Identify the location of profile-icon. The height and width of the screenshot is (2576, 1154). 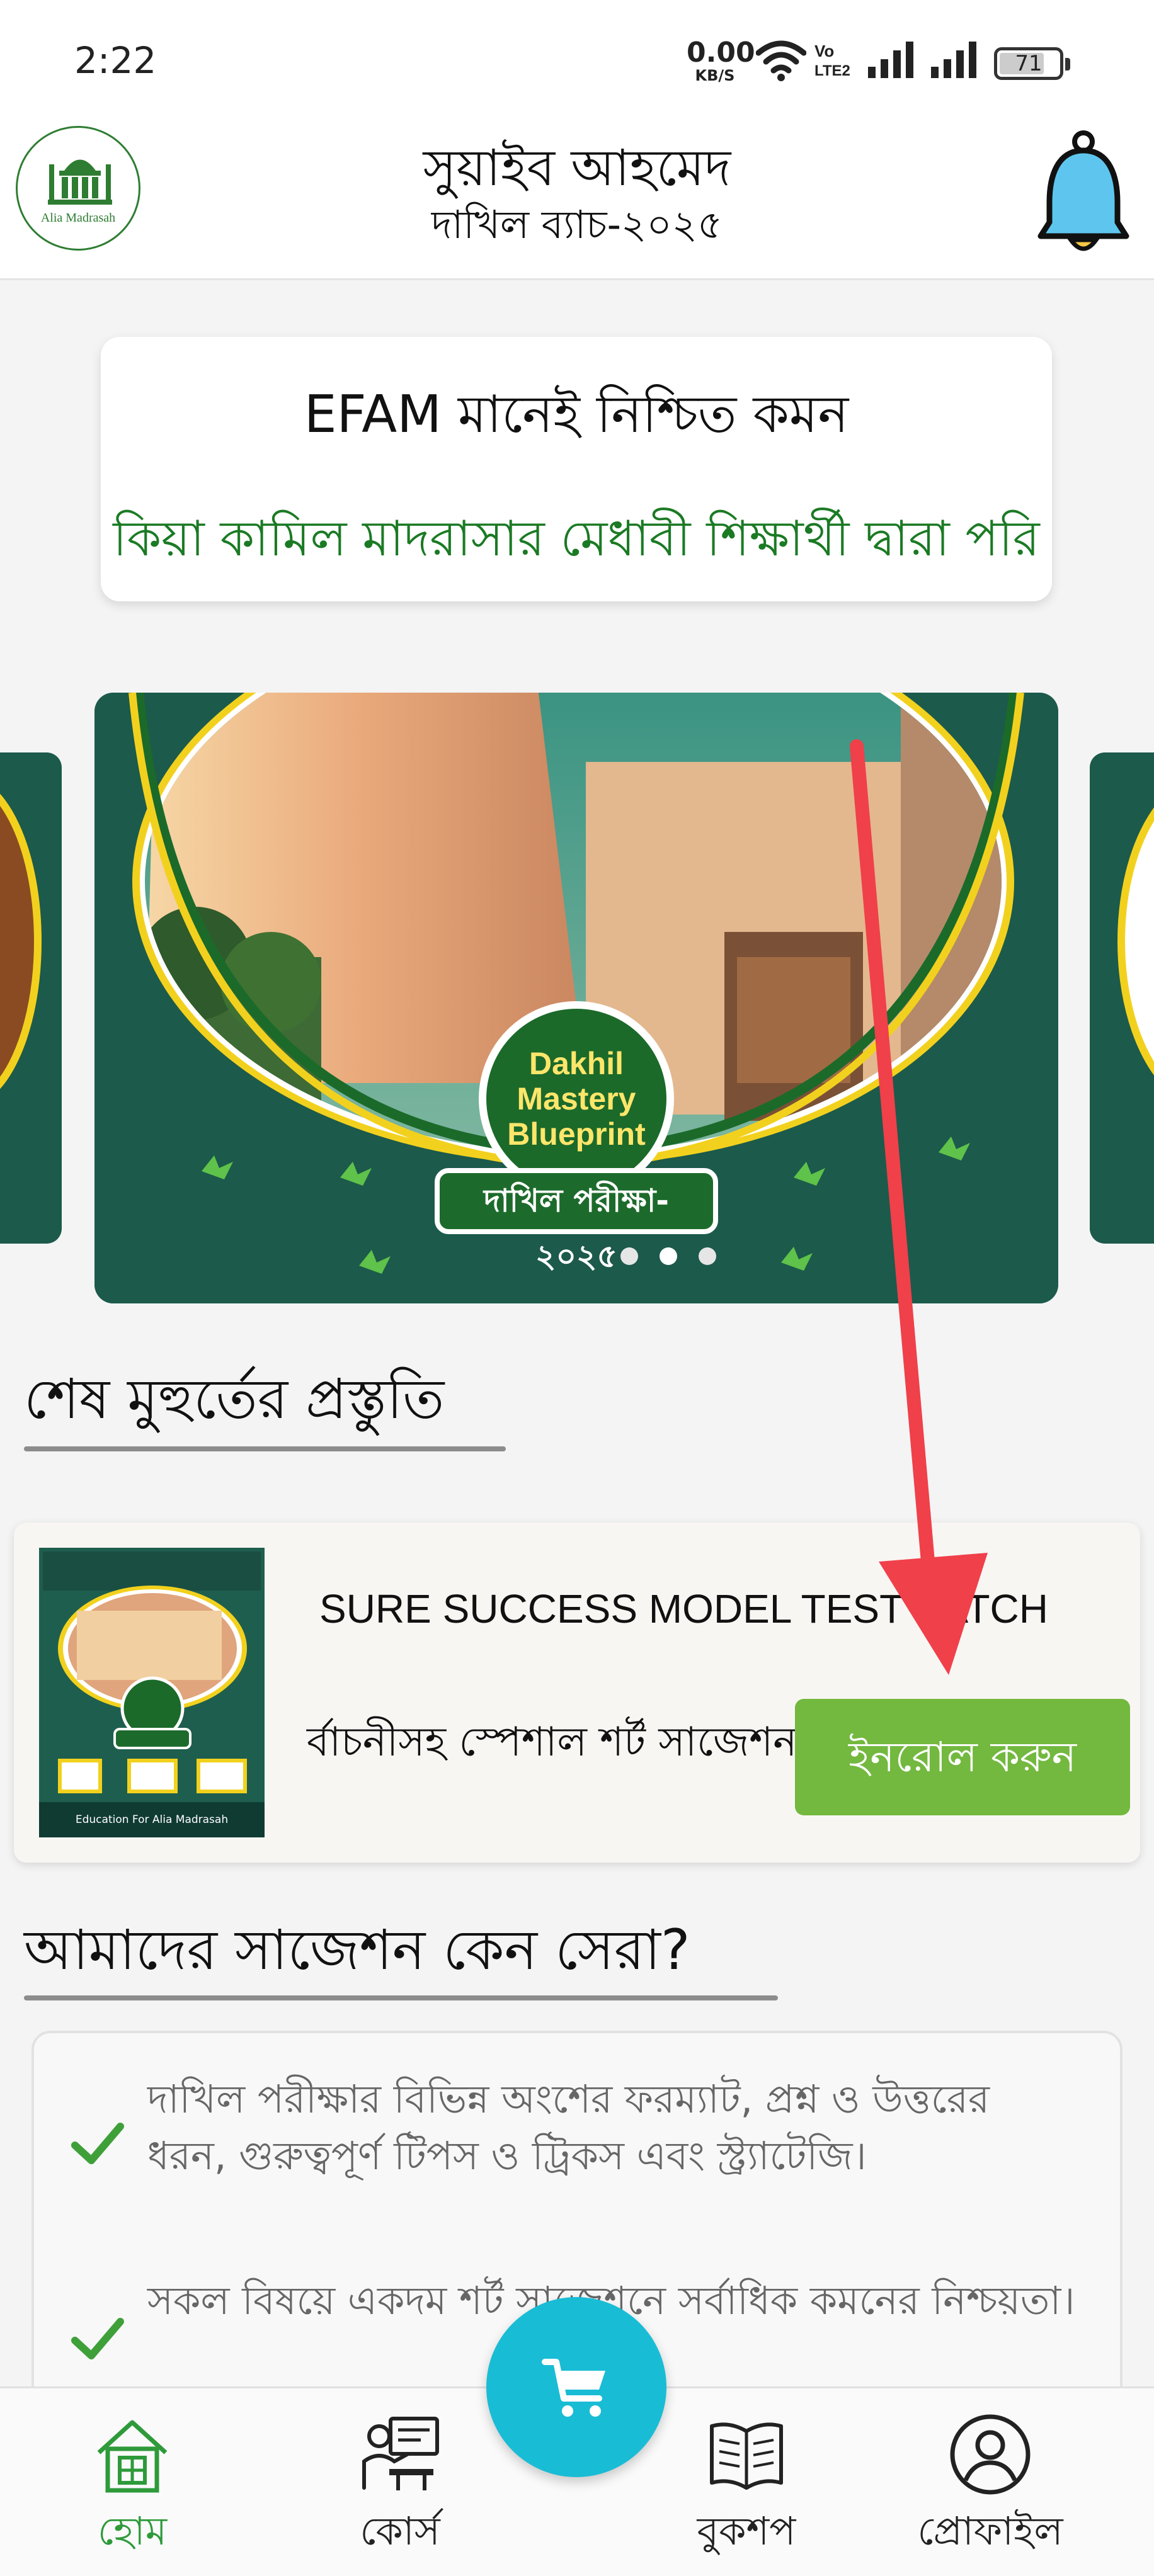
(990, 2454).